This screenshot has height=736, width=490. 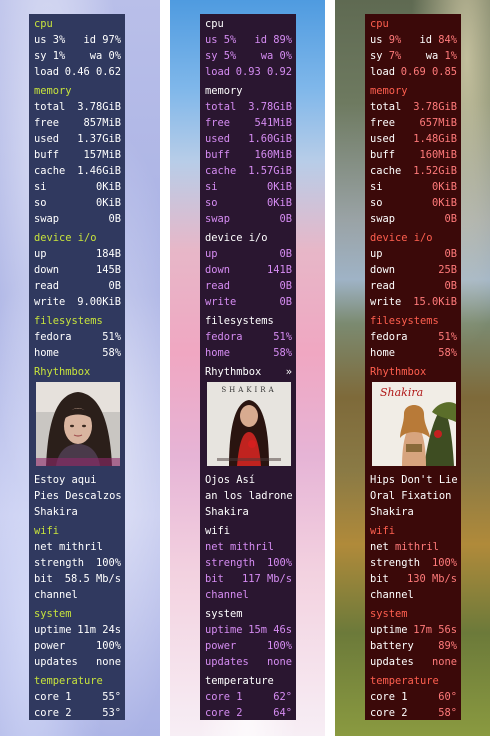 What do you see at coordinates (413, 270) in the screenshot?
I see `io-down-row: down 25B` at bounding box center [413, 270].